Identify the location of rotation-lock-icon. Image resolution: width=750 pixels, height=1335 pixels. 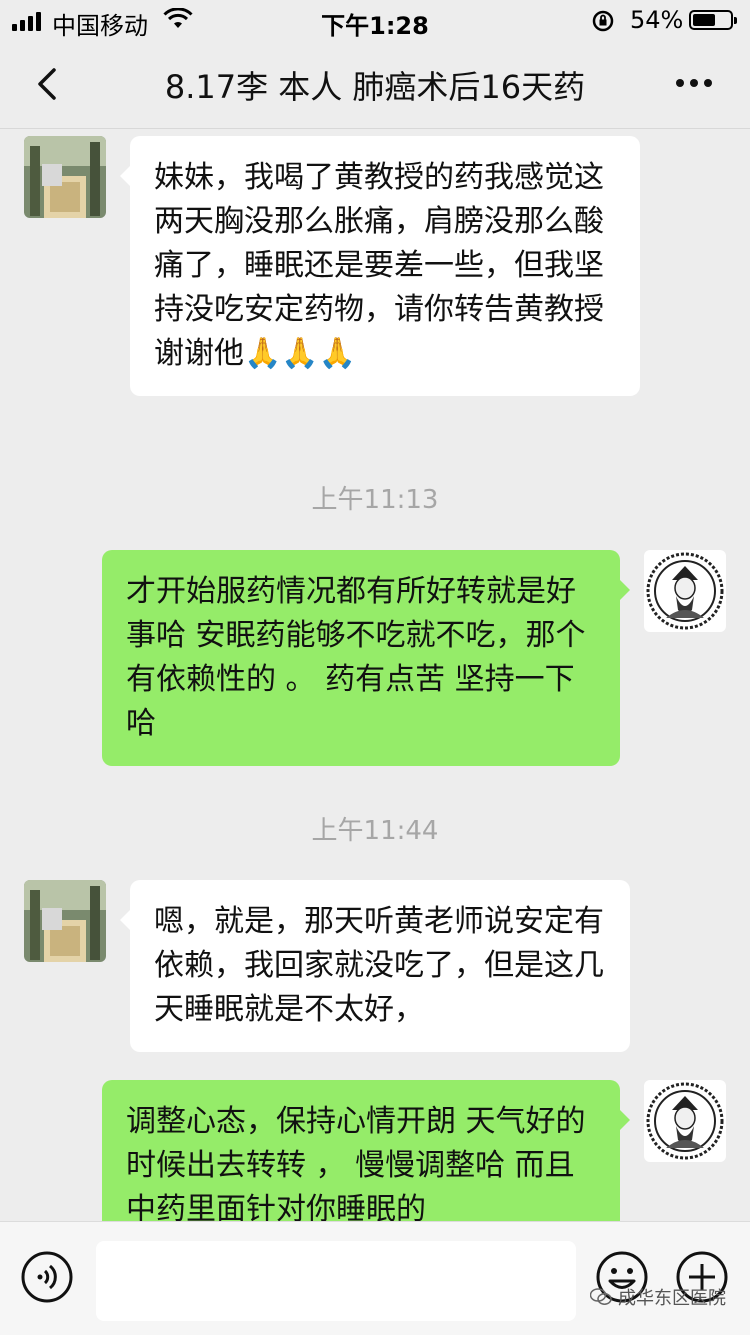
(603, 21).